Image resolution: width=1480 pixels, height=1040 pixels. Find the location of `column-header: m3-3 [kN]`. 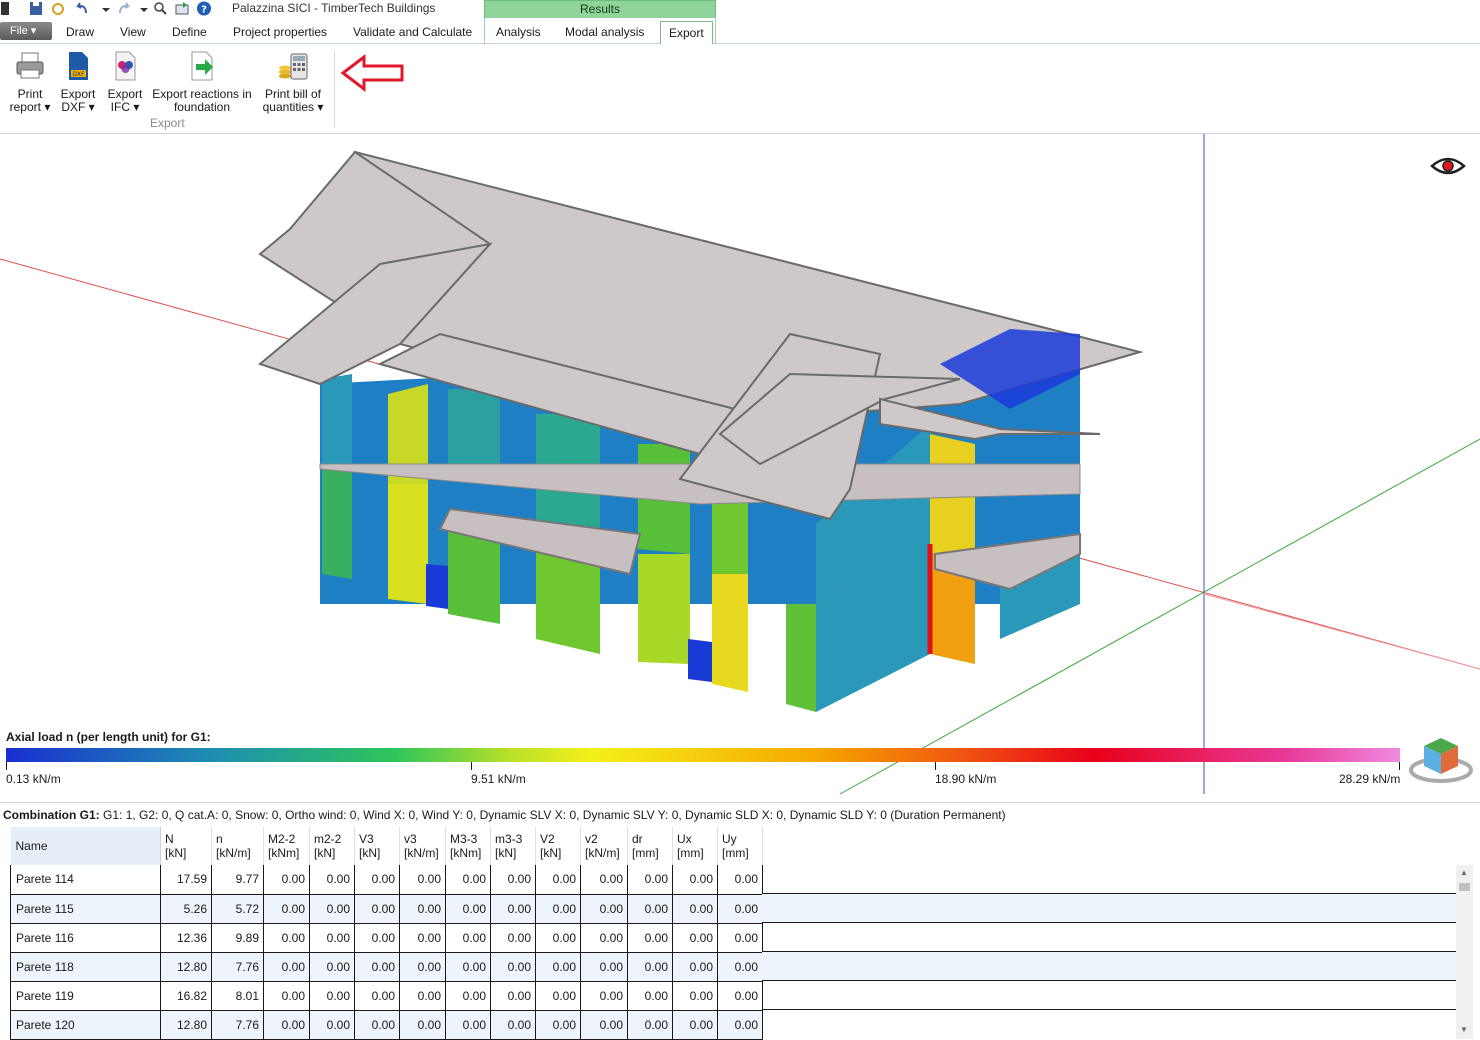

column-header: m3-3 [kN] is located at coordinates (513, 846).